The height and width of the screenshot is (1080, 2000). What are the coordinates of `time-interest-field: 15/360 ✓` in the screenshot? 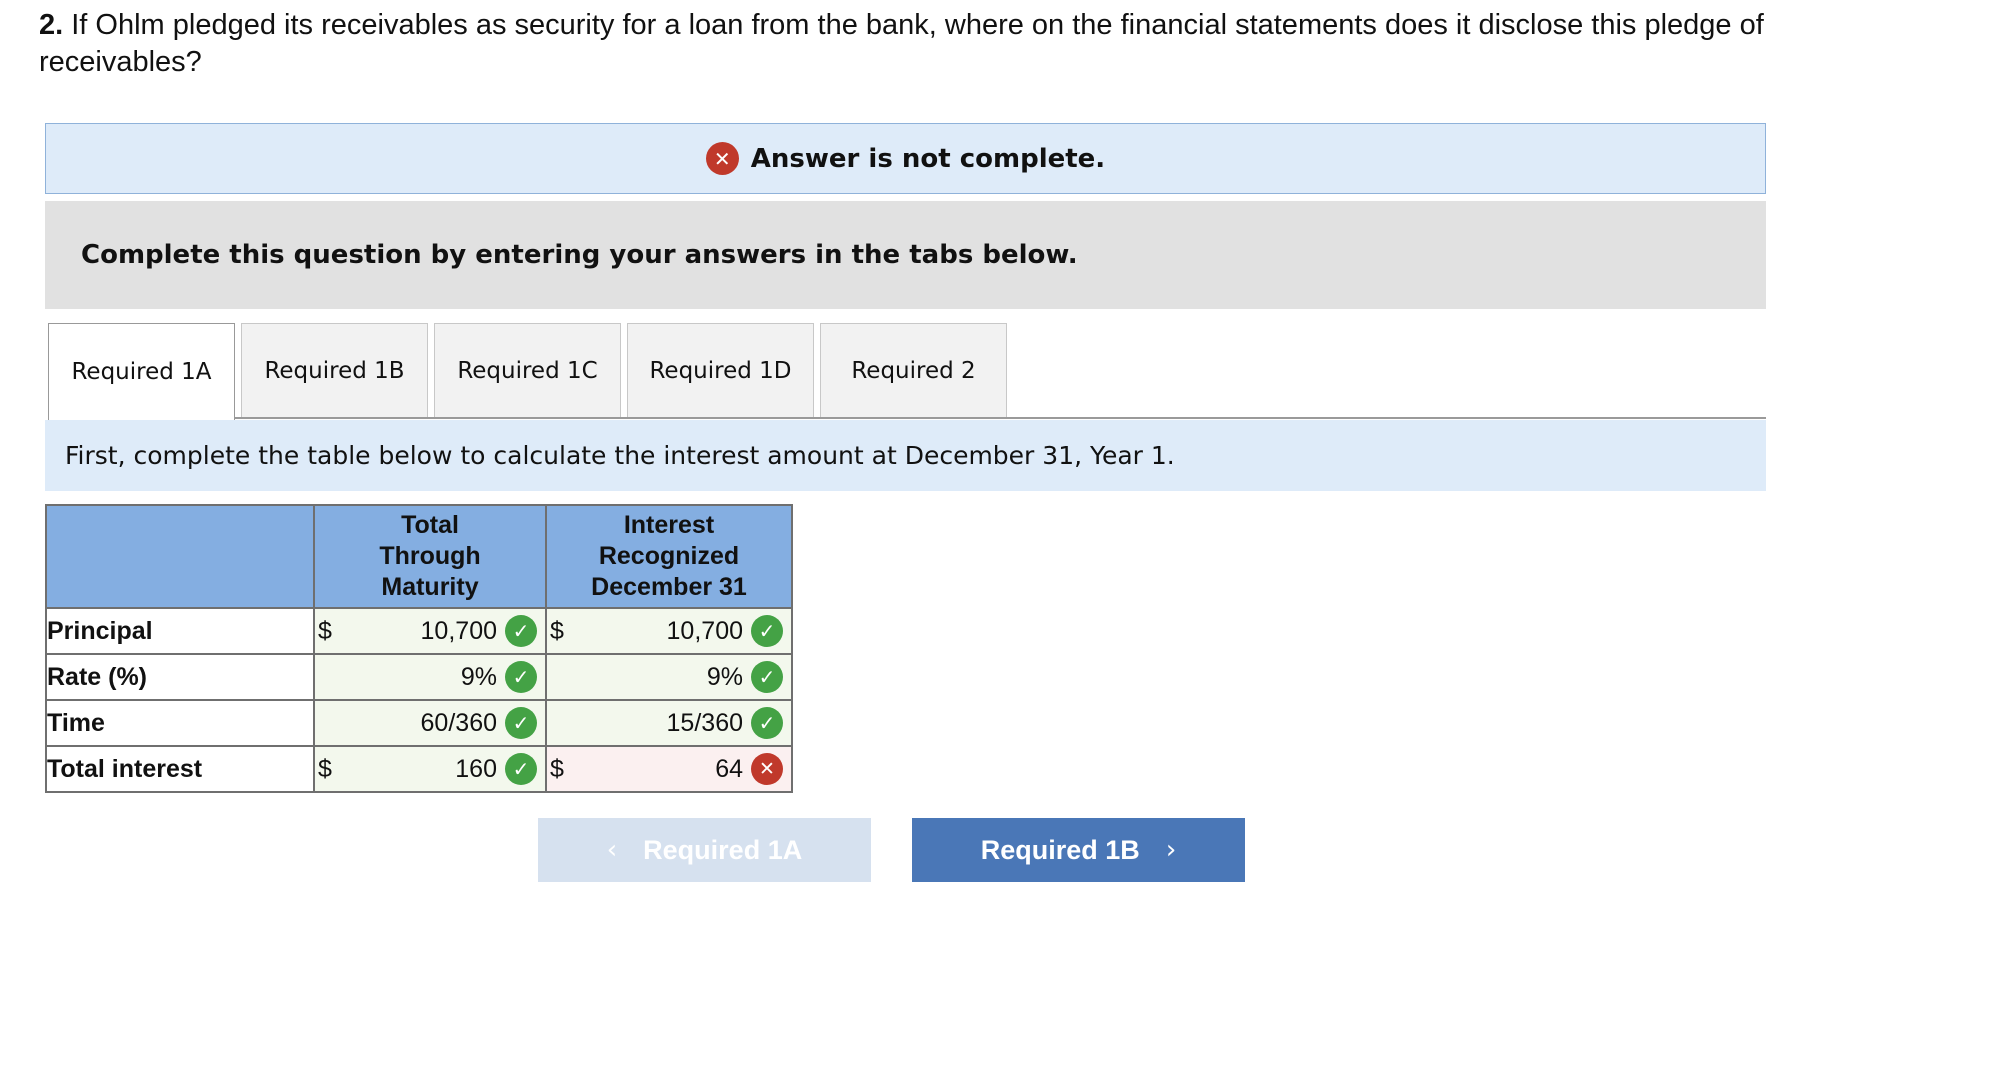 It's located at (669, 723).